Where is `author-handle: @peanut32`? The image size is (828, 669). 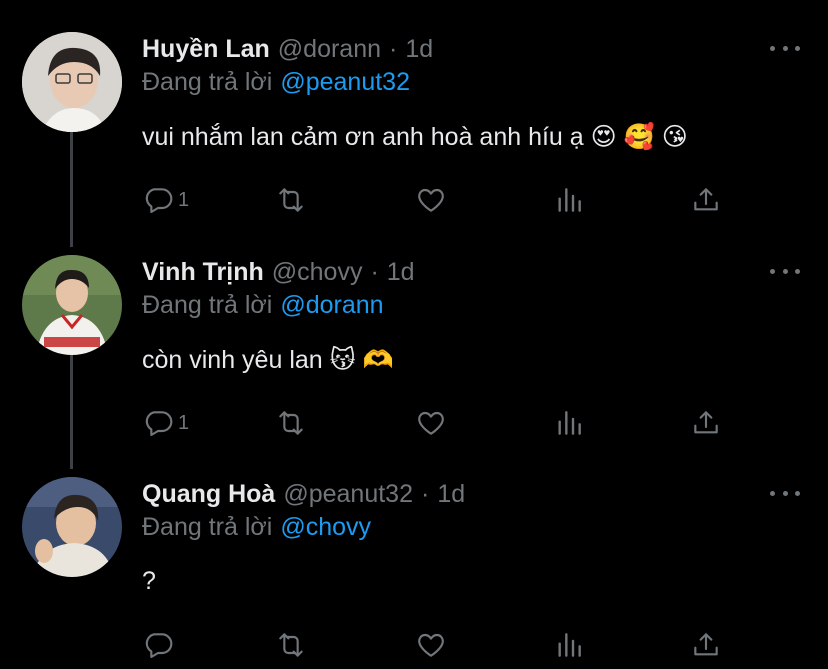
author-handle: @peanut32 is located at coordinates (348, 494).